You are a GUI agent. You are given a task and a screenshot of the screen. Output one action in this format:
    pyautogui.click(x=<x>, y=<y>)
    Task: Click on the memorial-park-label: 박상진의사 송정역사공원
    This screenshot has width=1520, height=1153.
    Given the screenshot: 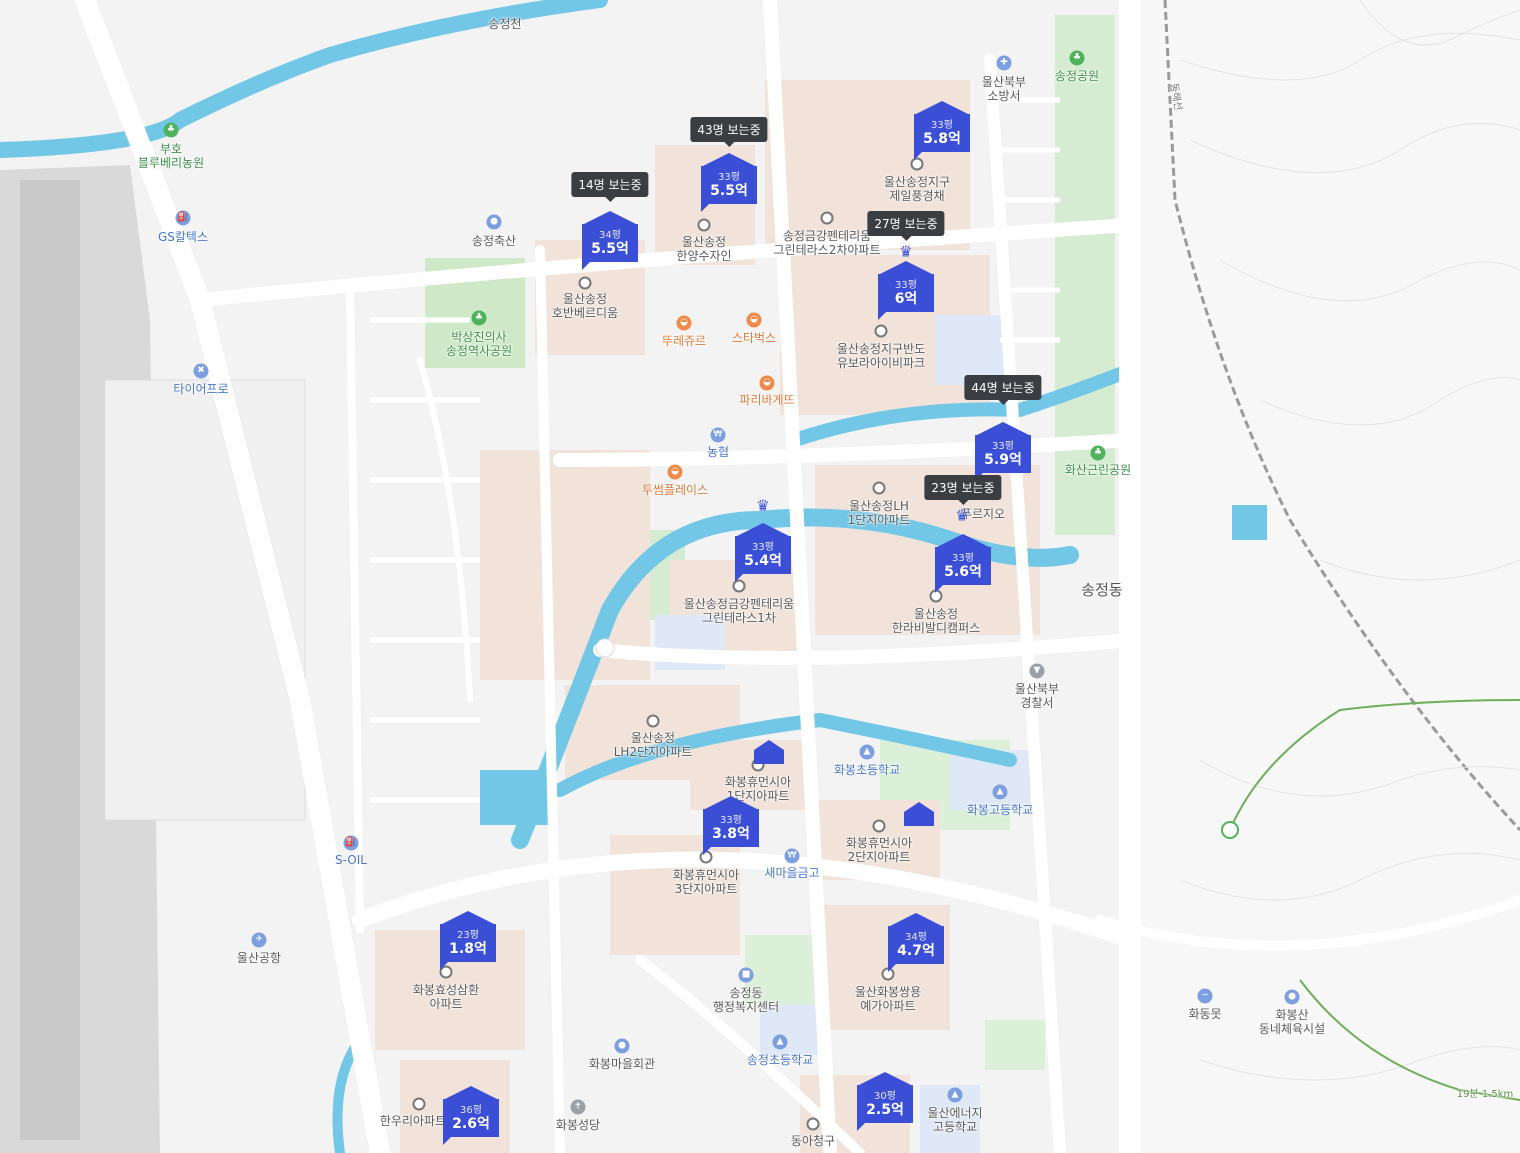 What is the action you would take?
    pyautogui.click(x=479, y=344)
    